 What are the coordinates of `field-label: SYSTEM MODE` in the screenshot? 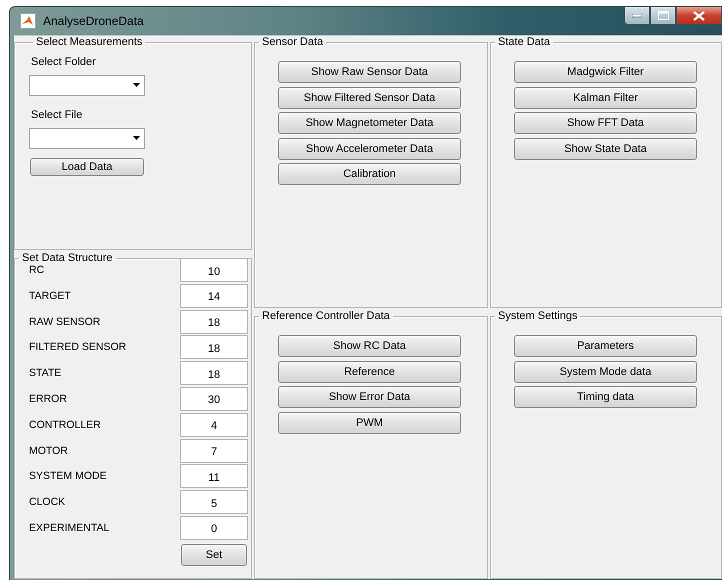 It's located at (68, 475).